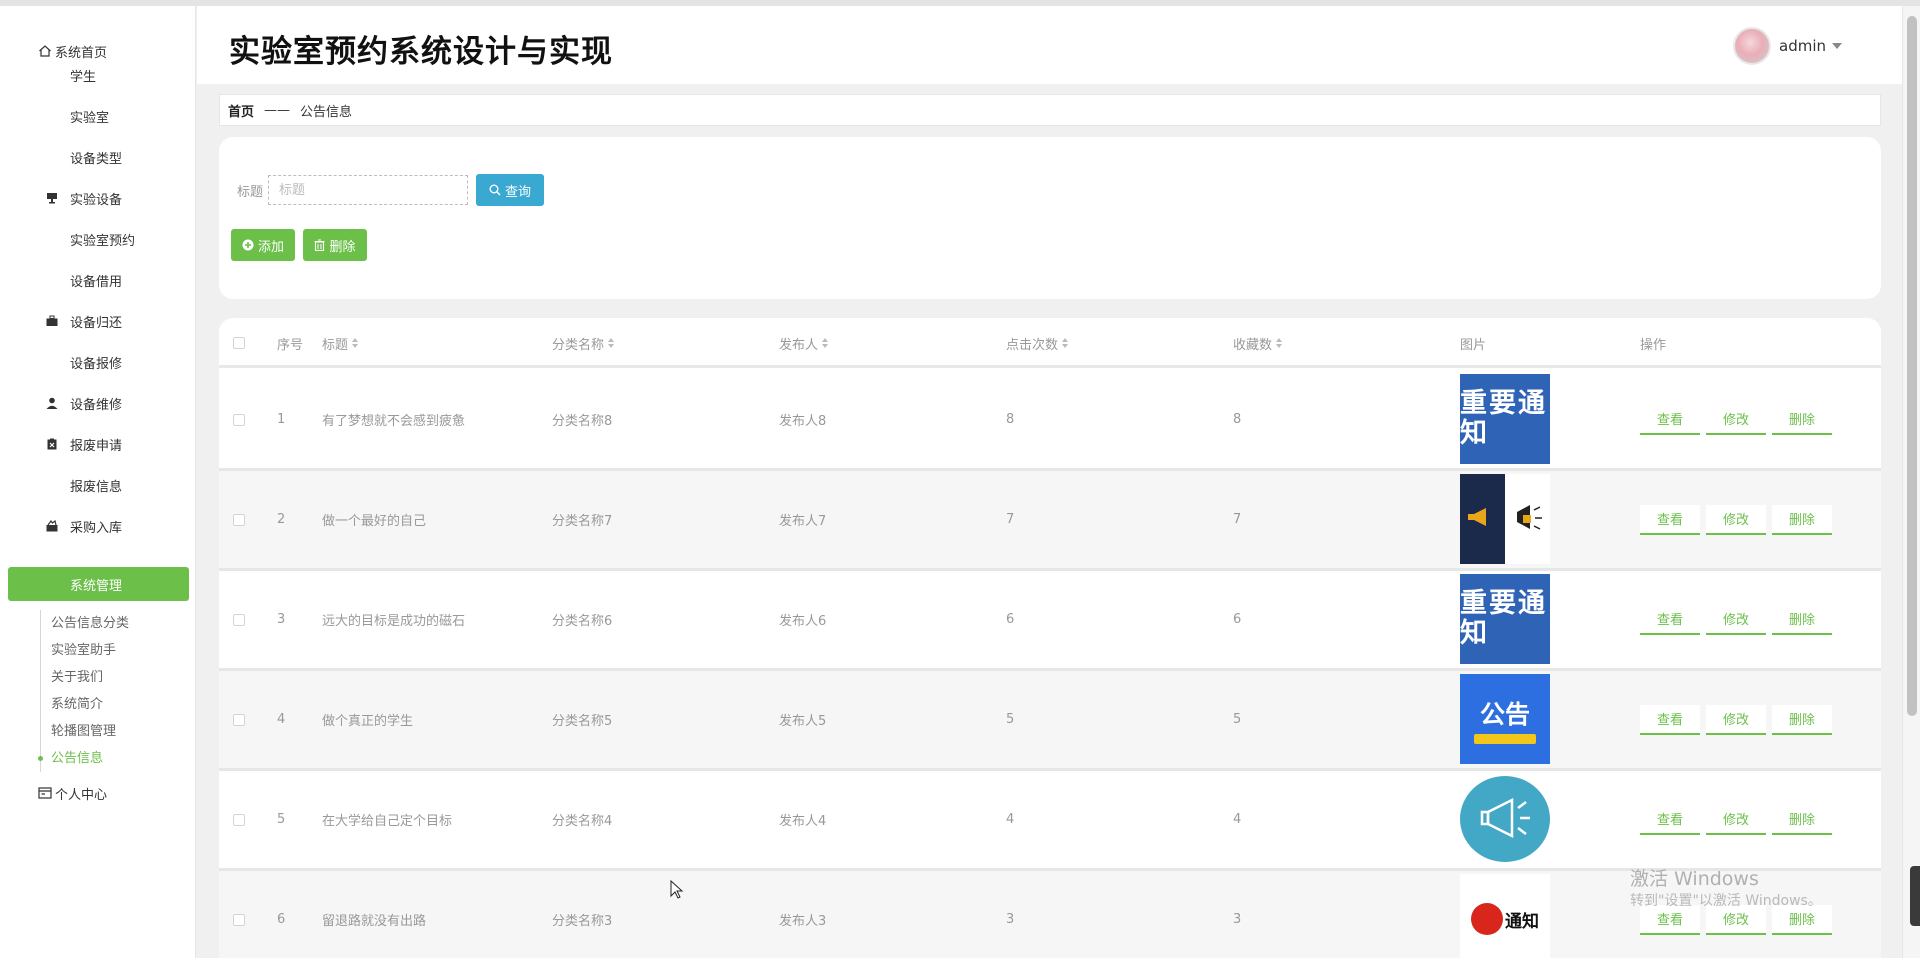 Image resolution: width=1920 pixels, height=958 pixels. I want to click on submenu-item-about-us: 关于我们, so click(115, 677).